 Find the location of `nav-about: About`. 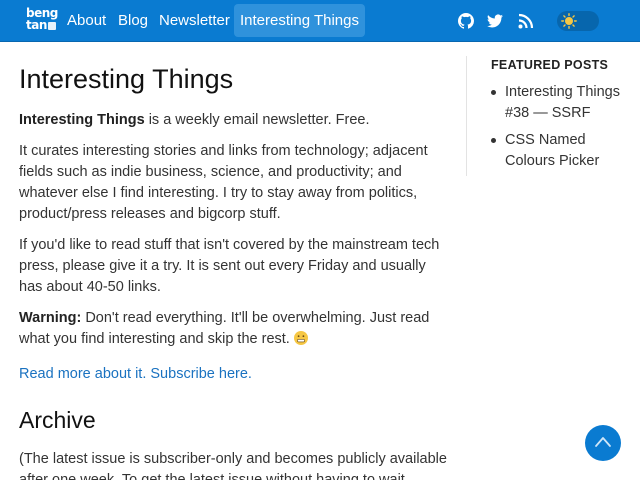

nav-about: About is located at coordinates (86, 20).